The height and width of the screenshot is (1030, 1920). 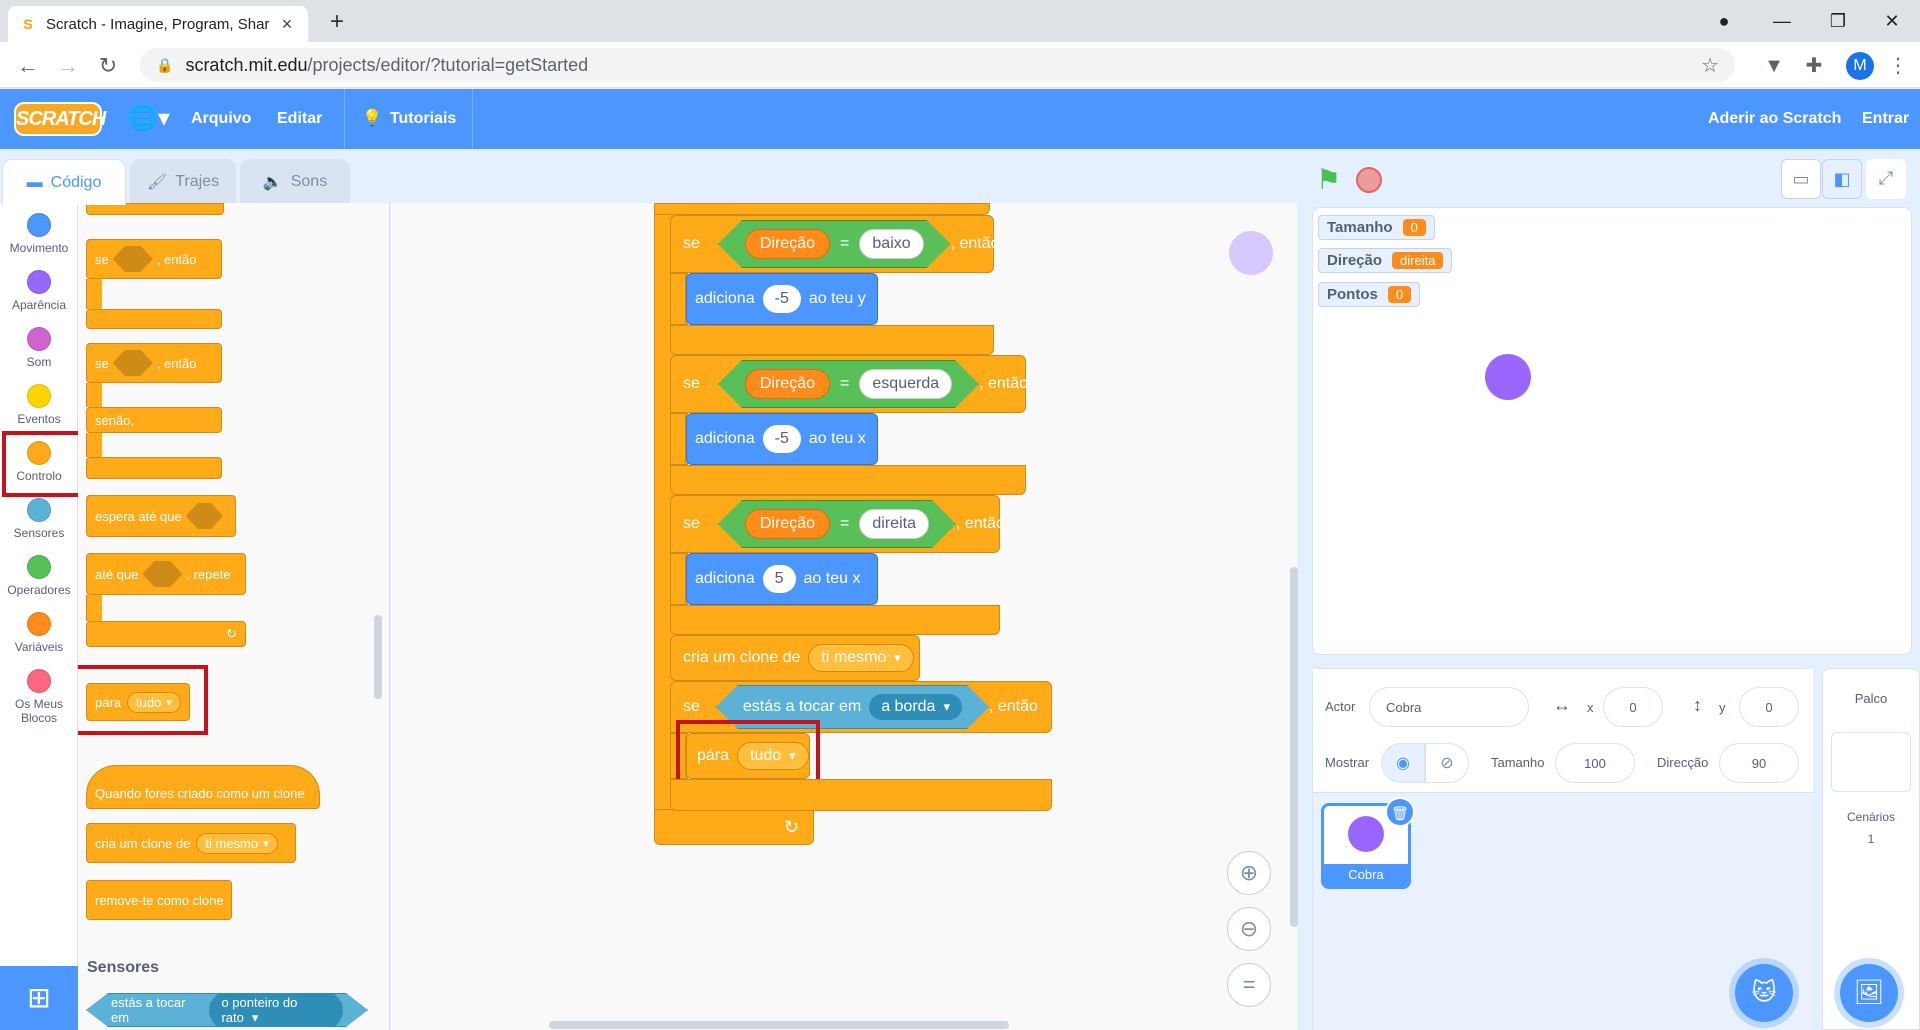 What do you see at coordinates (915, 707) in the screenshot?
I see `touching-dropdown: a borda` at bounding box center [915, 707].